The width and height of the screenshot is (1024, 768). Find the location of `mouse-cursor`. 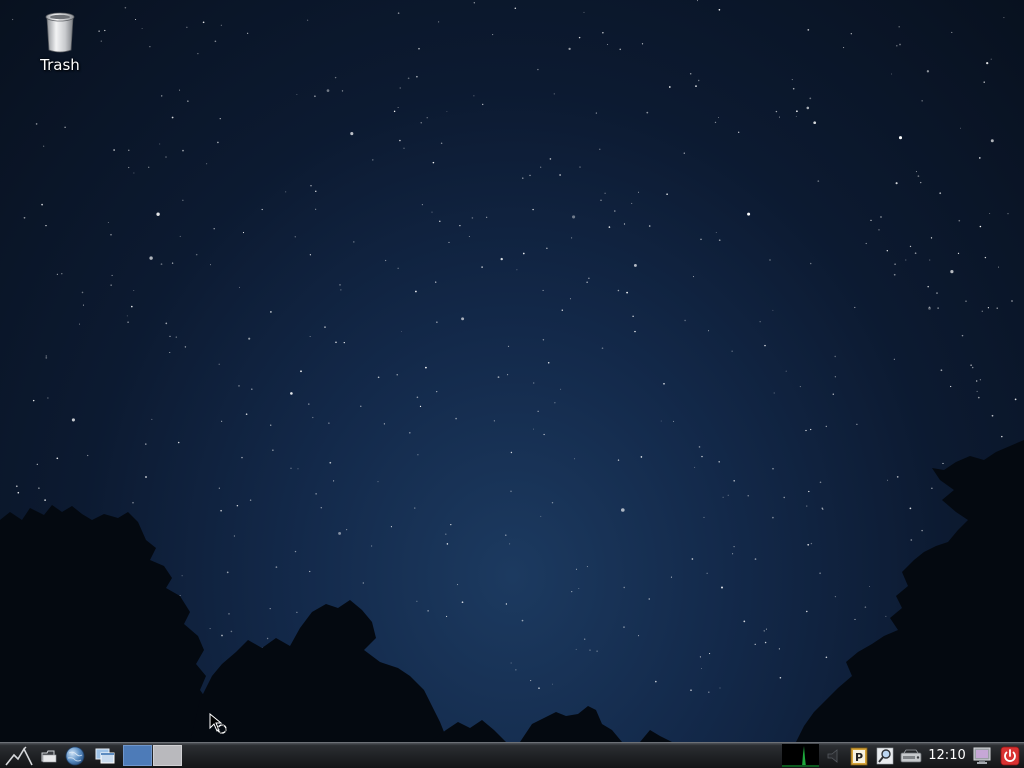

mouse-cursor is located at coordinates (218, 723).